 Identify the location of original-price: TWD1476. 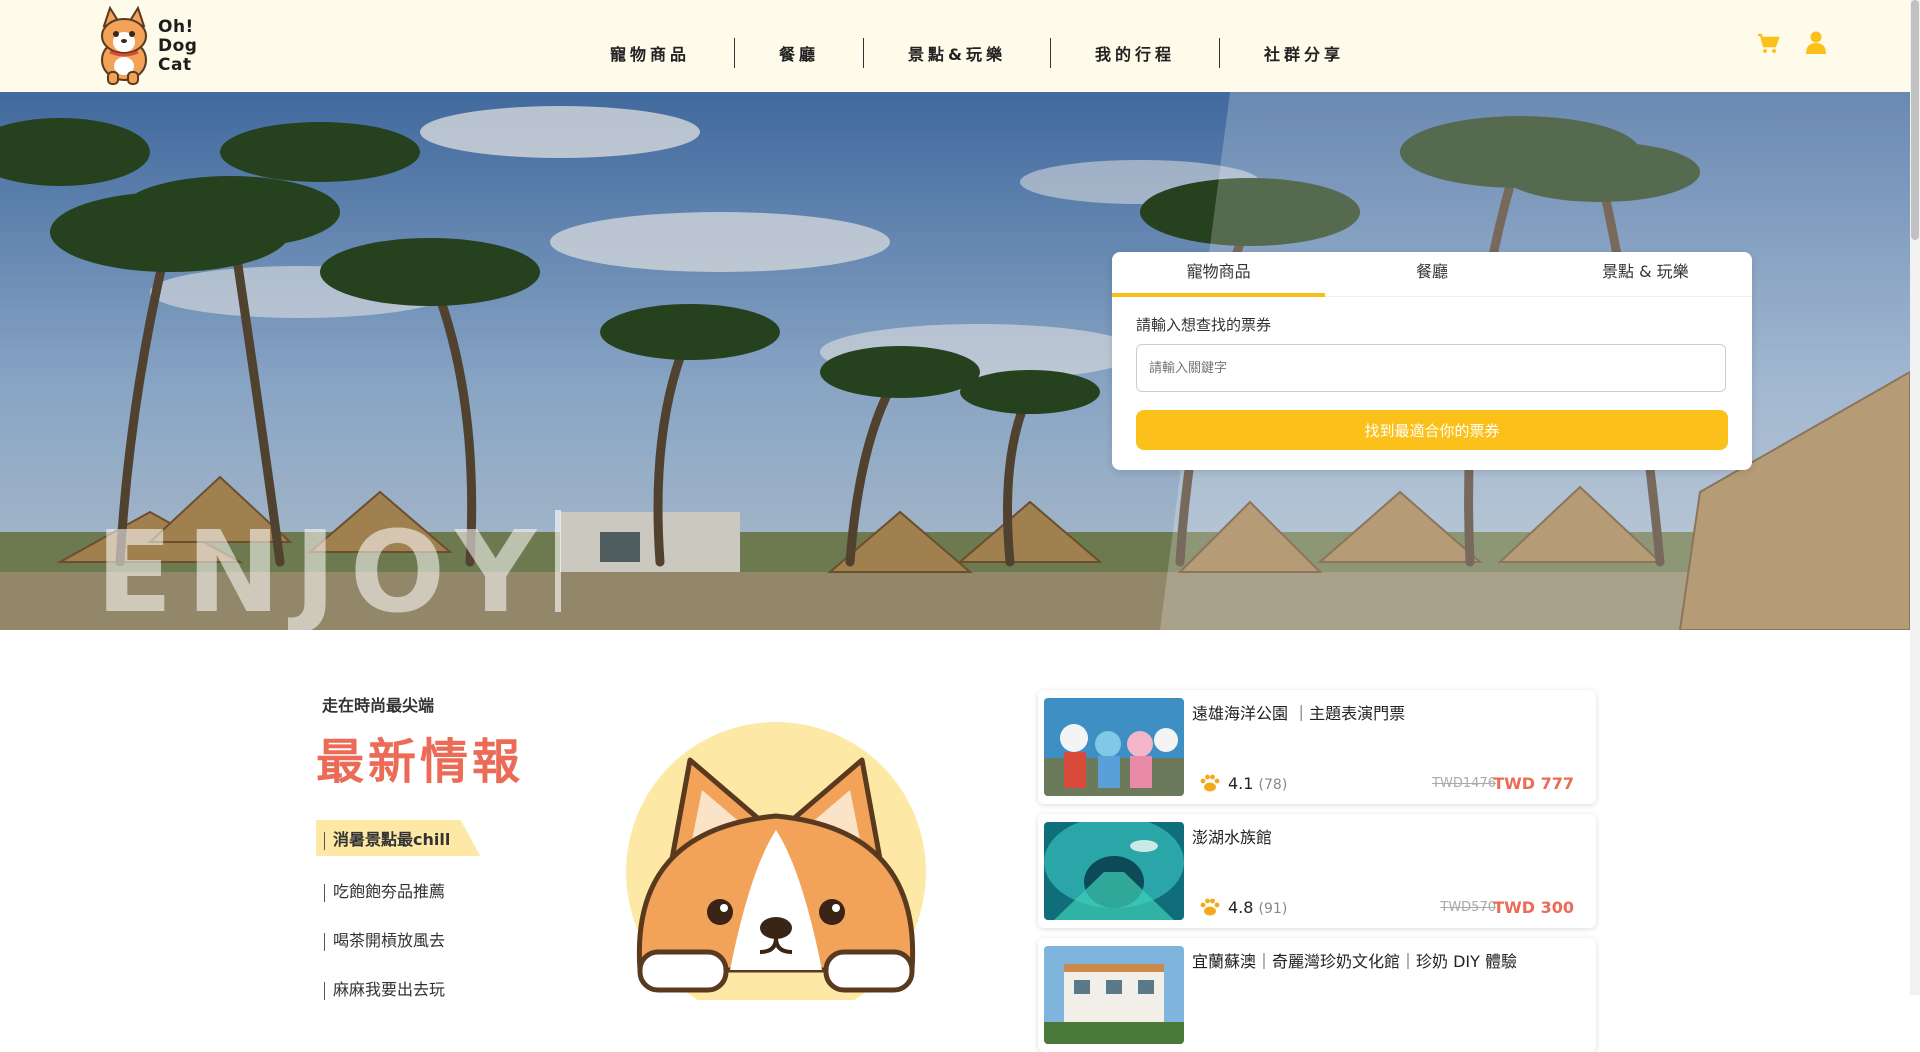
(1464, 783).